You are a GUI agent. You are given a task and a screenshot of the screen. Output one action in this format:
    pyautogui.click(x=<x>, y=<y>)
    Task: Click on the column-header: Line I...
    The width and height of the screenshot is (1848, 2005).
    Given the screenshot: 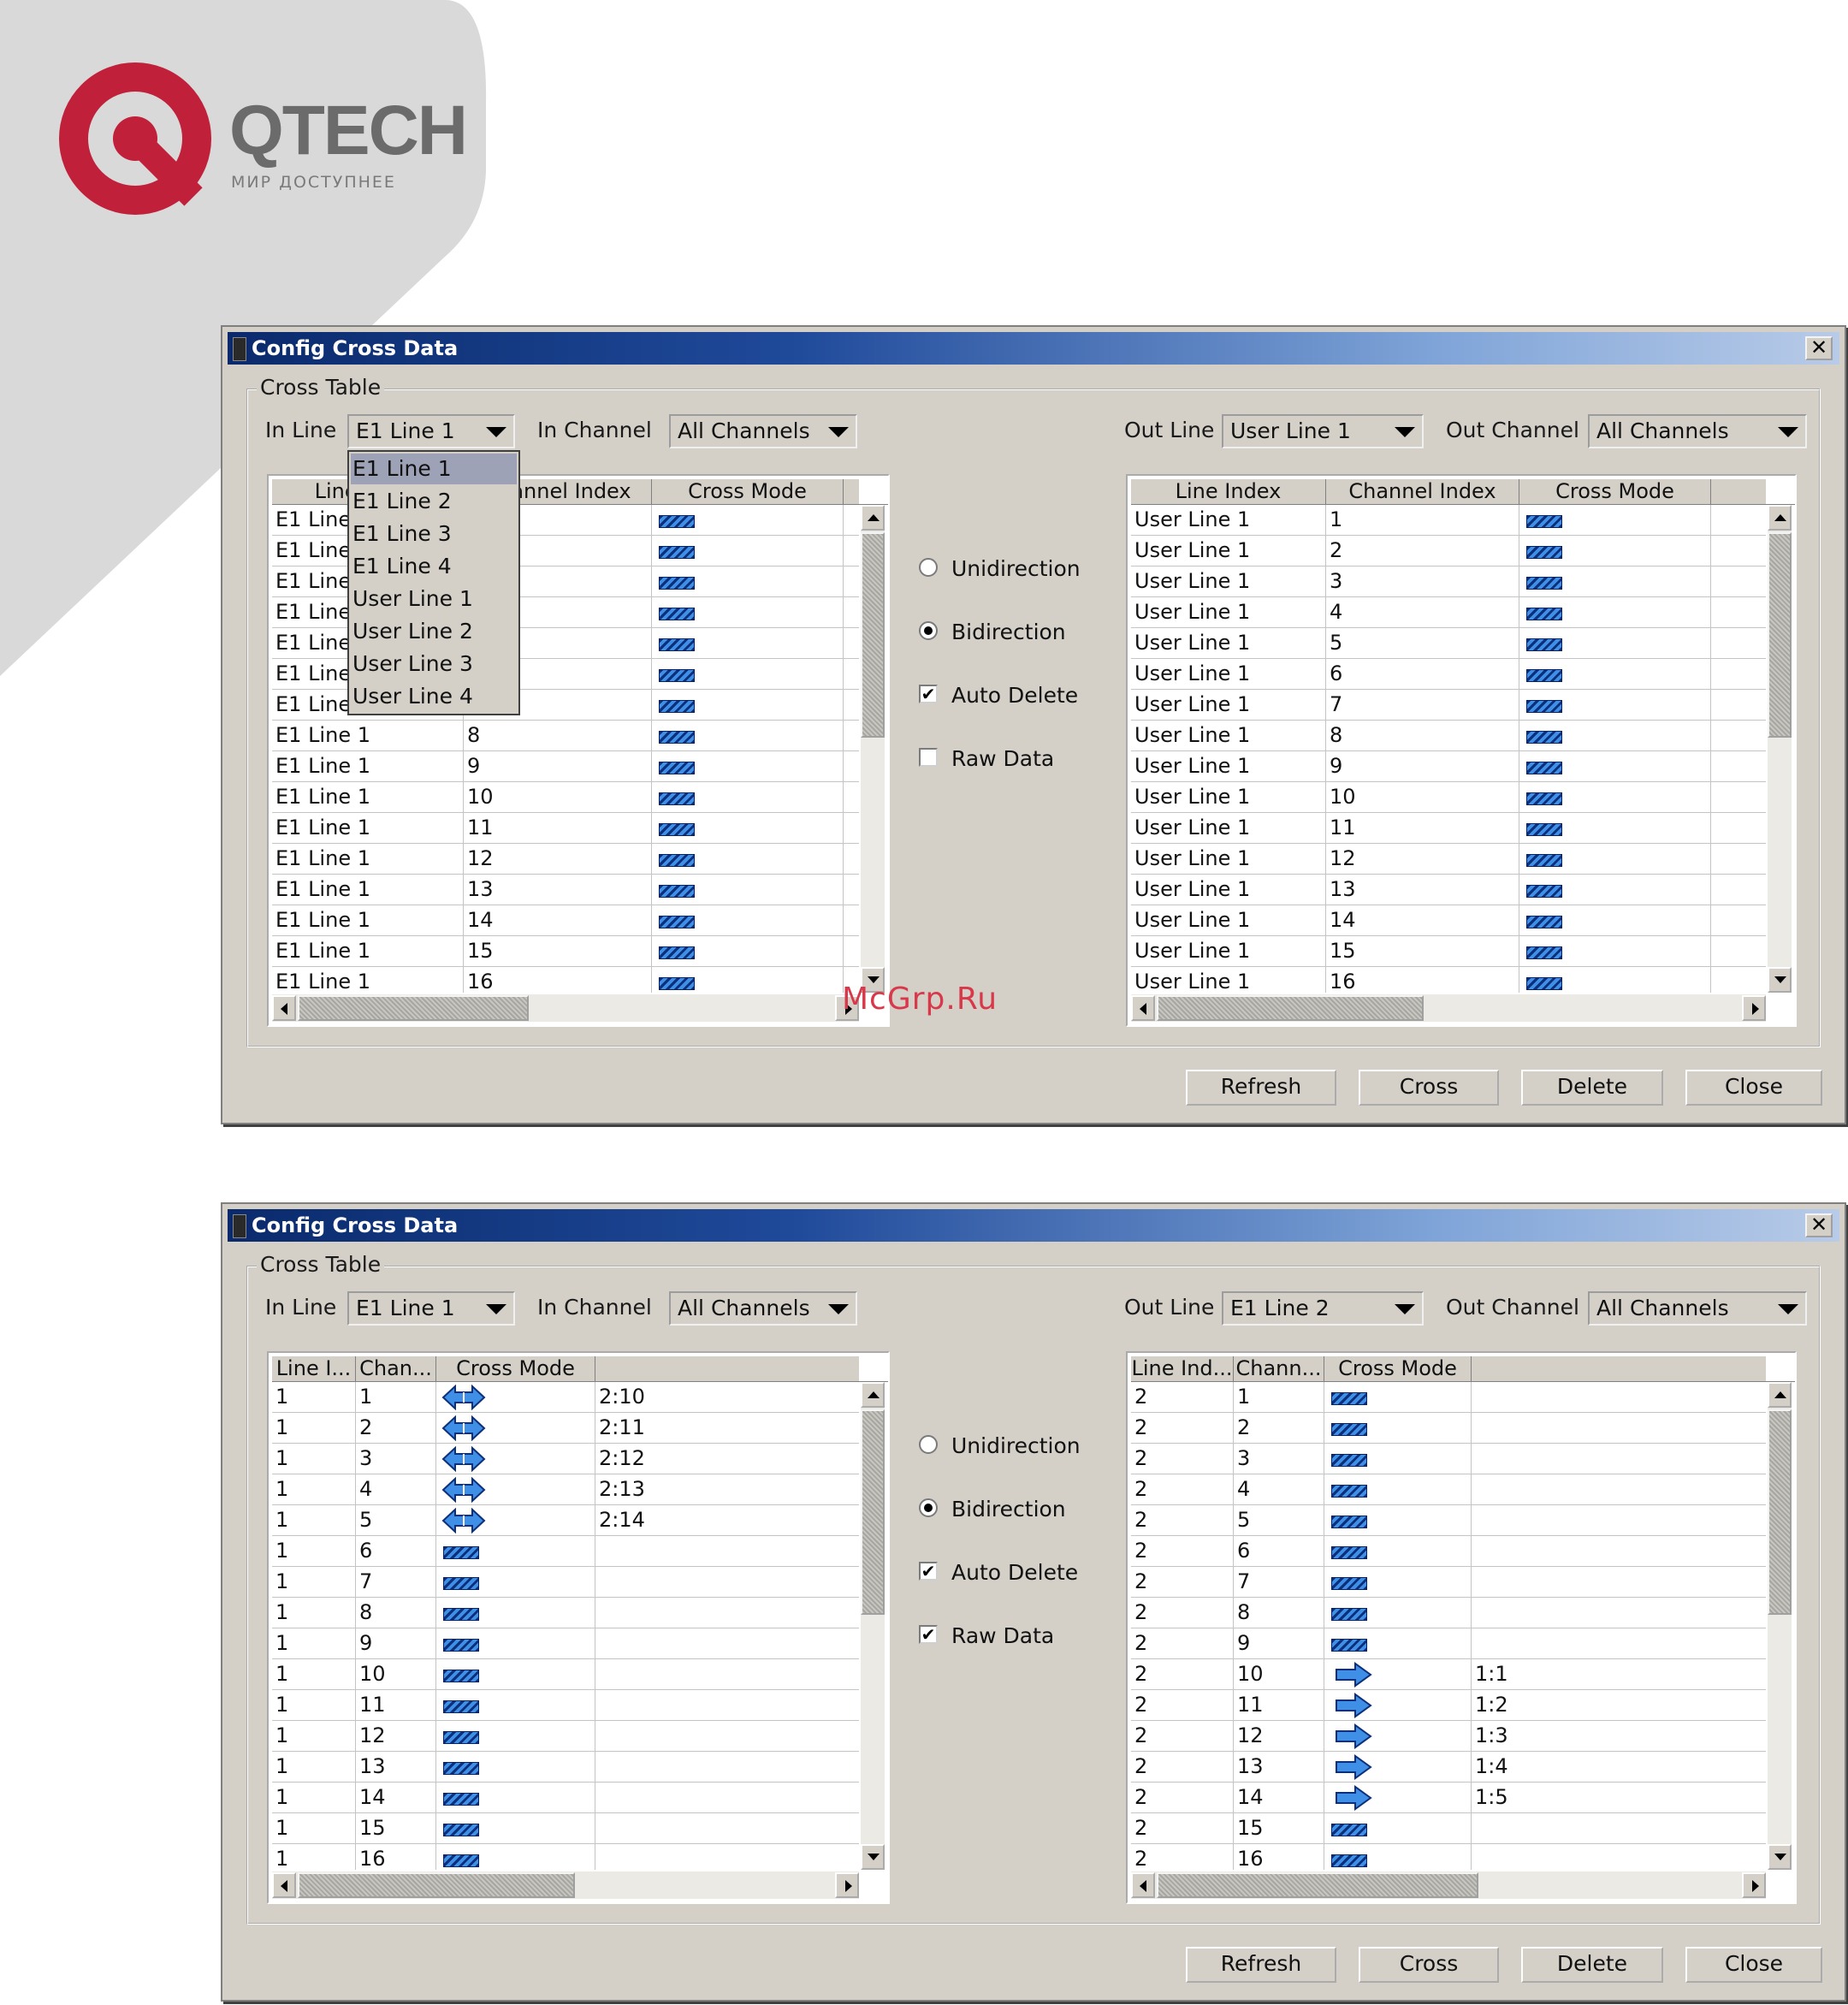 What is the action you would take?
    pyautogui.click(x=314, y=1369)
    